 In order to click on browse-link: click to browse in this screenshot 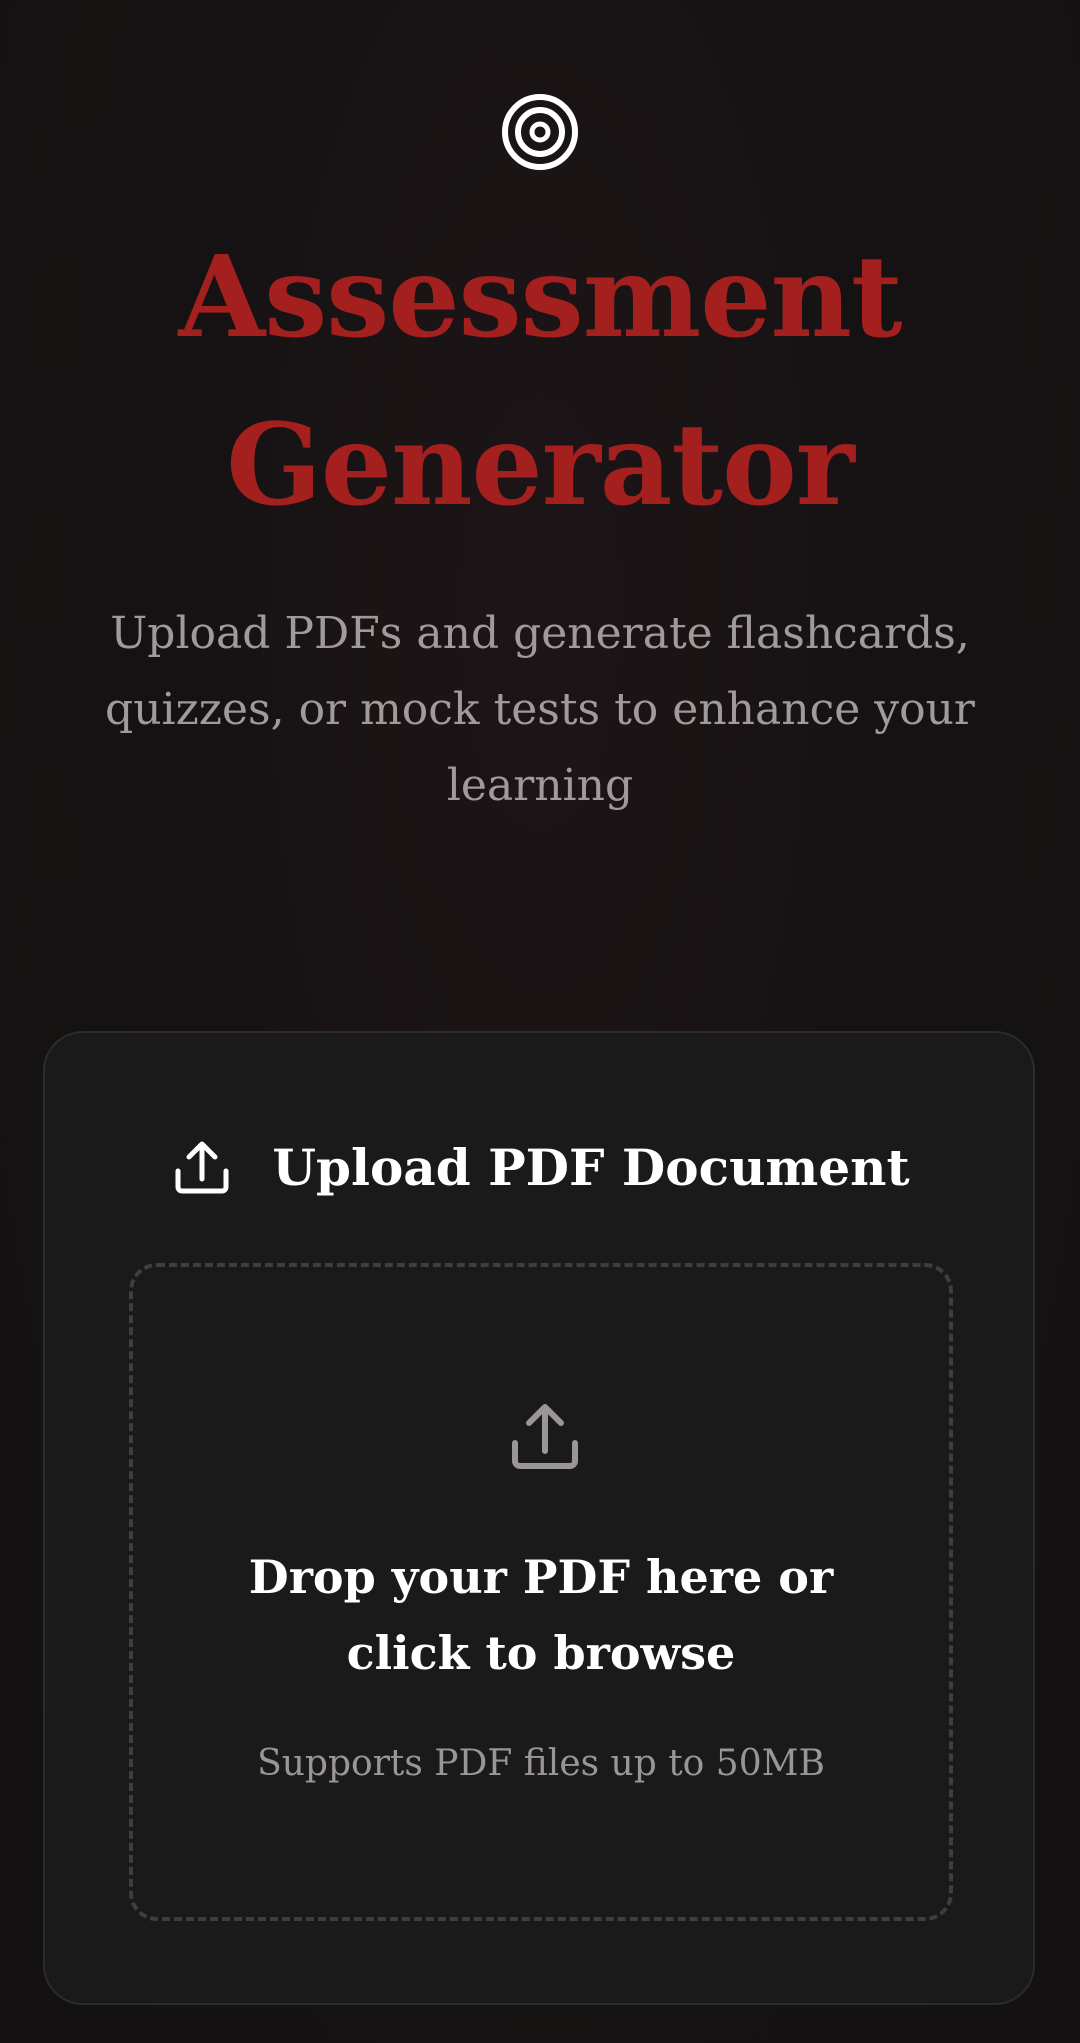, I will do `click(541, 1653)`.